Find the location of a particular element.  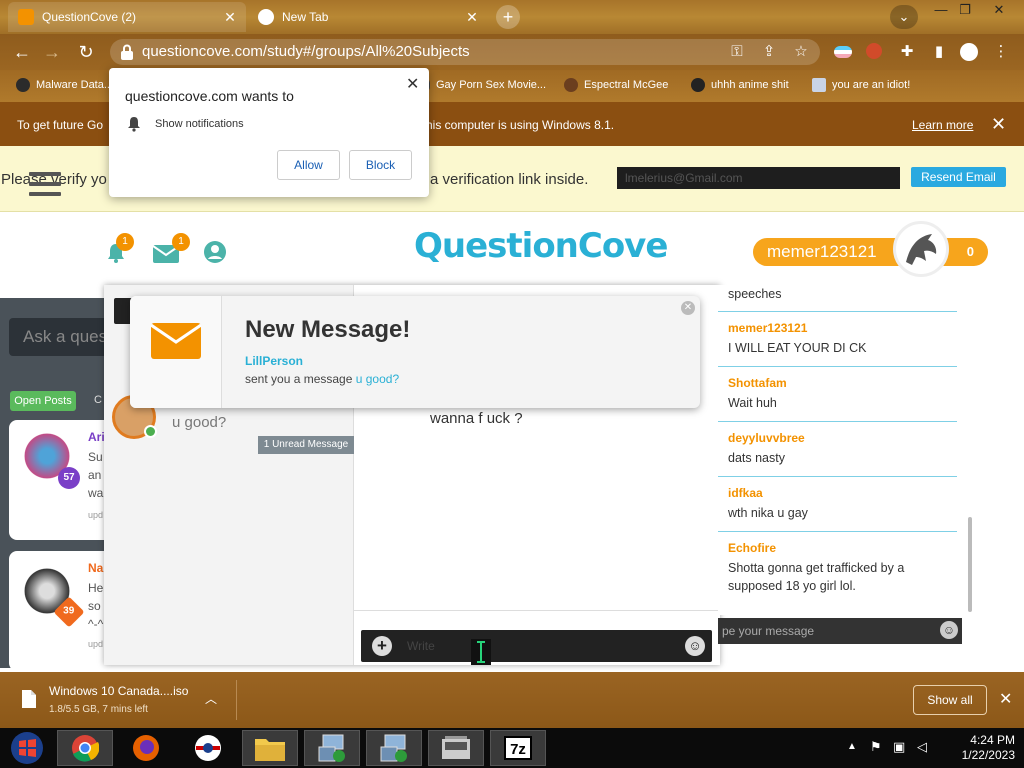

taskbar-app-a is located at coordinates (332, 748).